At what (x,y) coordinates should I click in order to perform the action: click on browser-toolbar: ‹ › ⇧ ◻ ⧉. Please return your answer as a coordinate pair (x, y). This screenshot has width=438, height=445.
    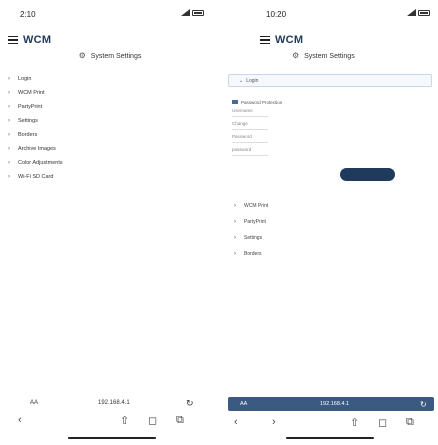
    Looking at the image, I should click on (330, 422).